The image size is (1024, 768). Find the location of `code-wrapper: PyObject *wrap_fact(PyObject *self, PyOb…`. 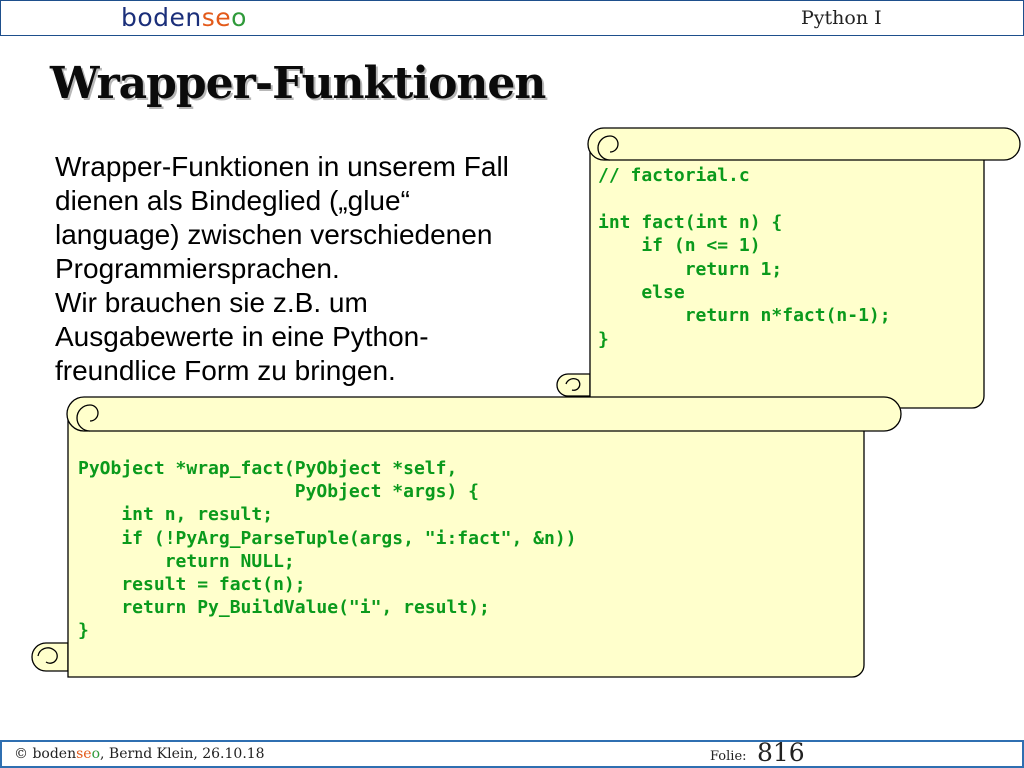

code-wrapper: PyObject *wrap_fact(PyObject *self, PyOb… is located at coordinates (327, 550).